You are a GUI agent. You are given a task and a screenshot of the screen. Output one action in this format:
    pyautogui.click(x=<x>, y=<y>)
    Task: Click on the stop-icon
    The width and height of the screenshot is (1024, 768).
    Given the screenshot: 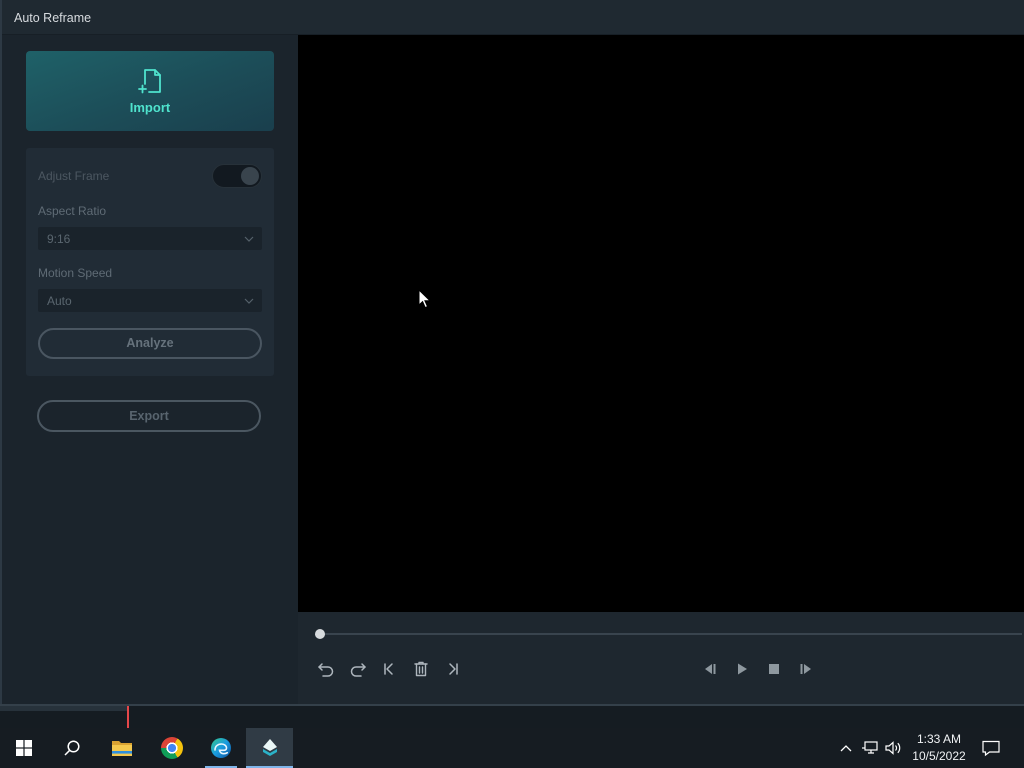 What is the action you would take?
    pyautogui.click(x=774, y=669)
    